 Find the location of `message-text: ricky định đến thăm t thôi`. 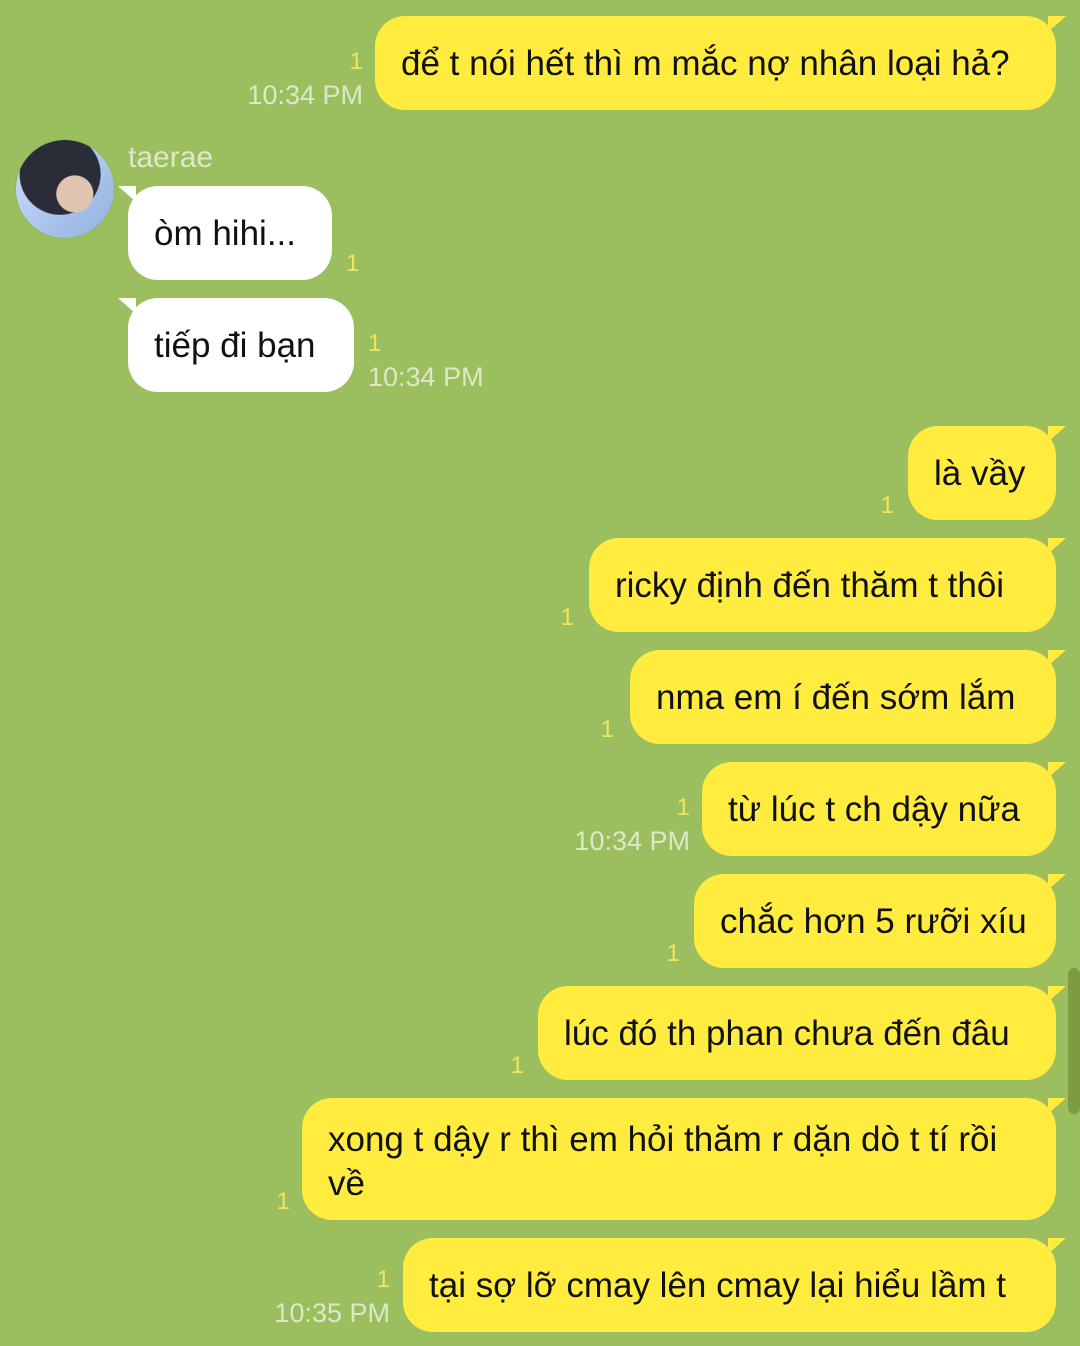

message-text: ricky định đến thăm t thôi is located at coordinates (810, 585).